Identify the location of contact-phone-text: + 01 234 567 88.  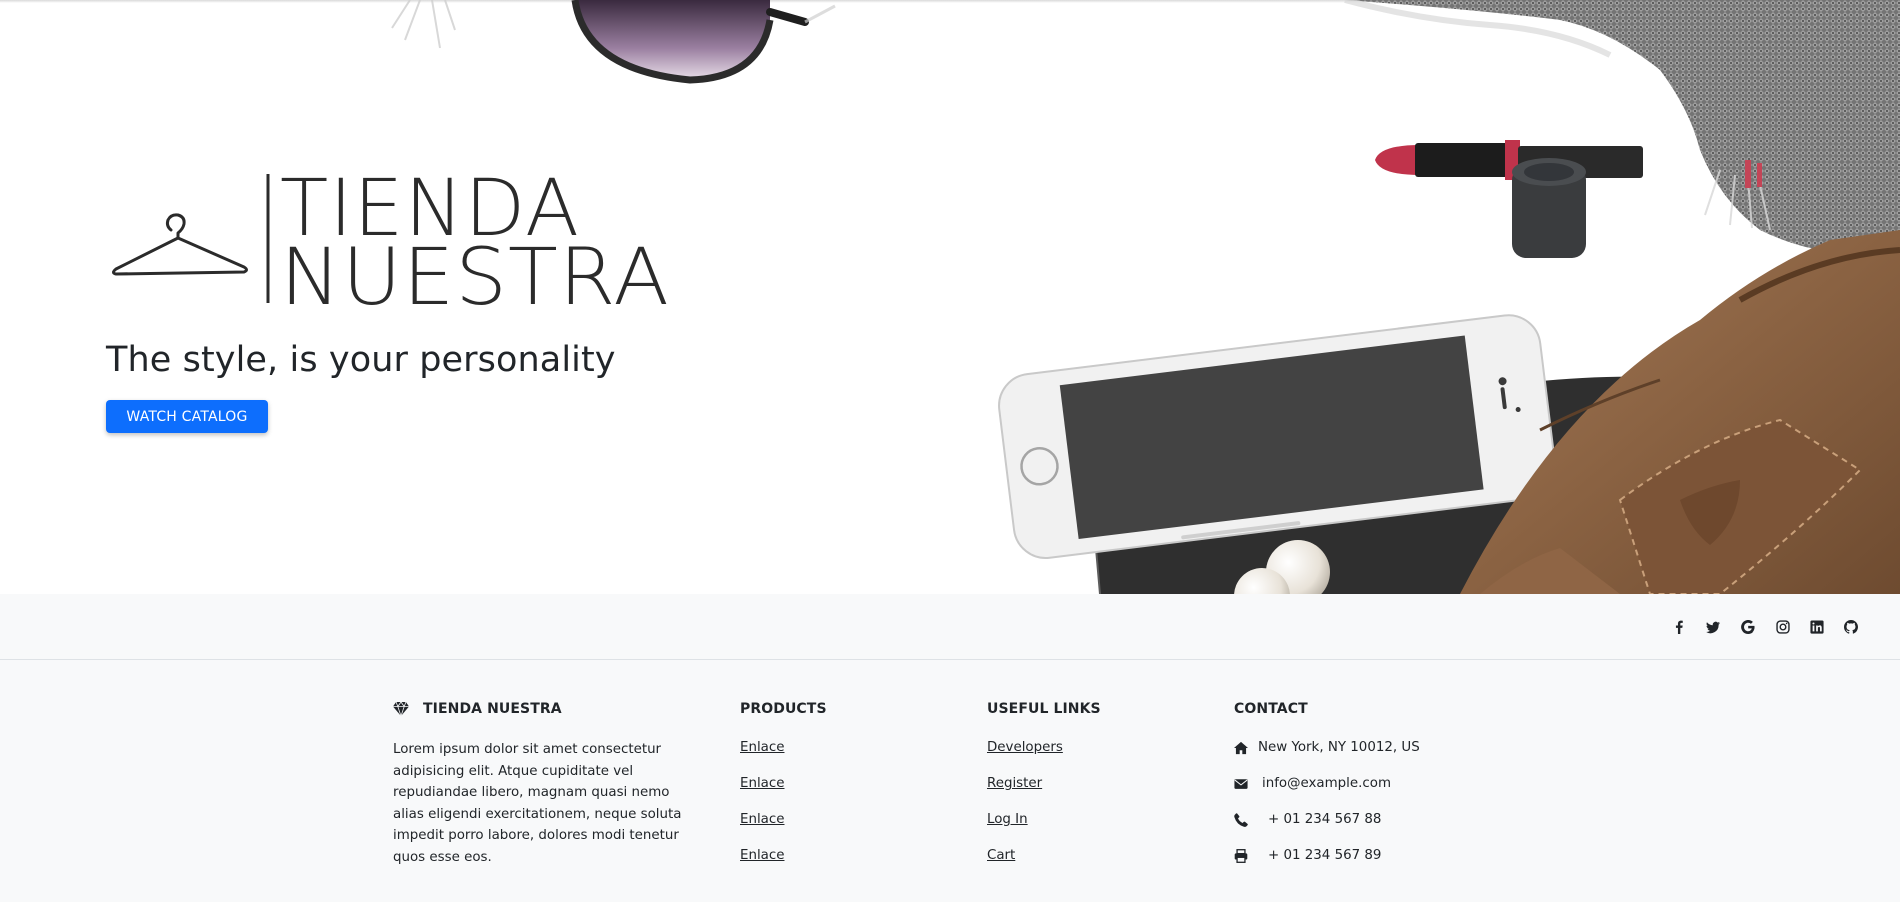
(1325, 819).